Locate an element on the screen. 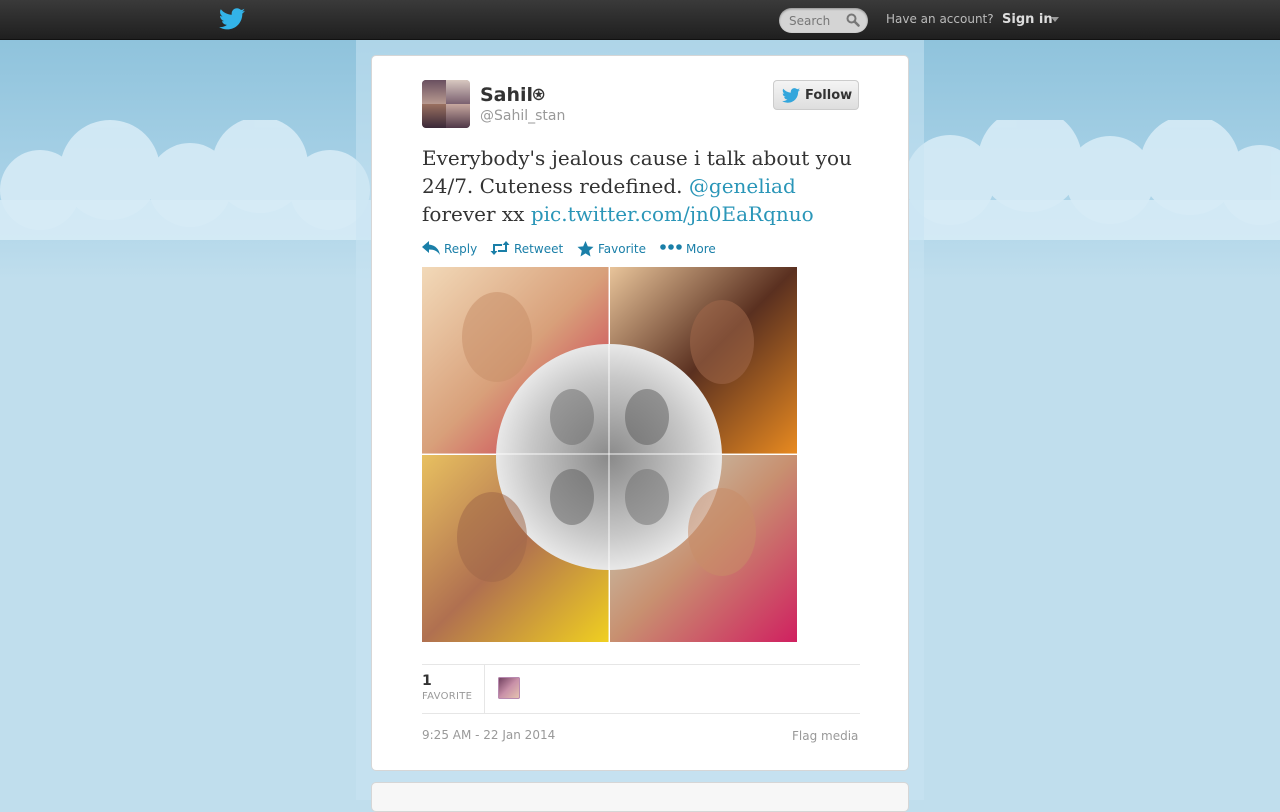  flag-media-link: Flag media is located at coordinates (825, 736).